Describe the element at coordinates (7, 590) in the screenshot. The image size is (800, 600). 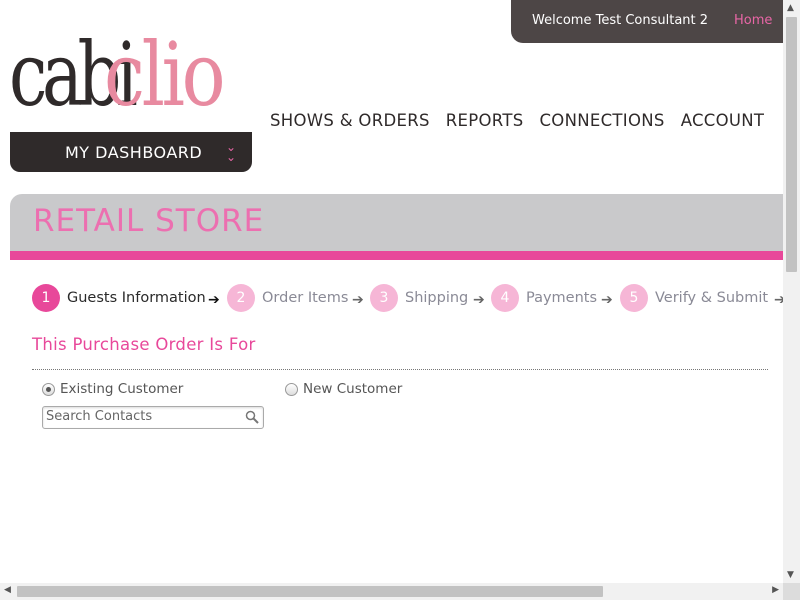
I see `scroll-left-icon: ◀` at that location.